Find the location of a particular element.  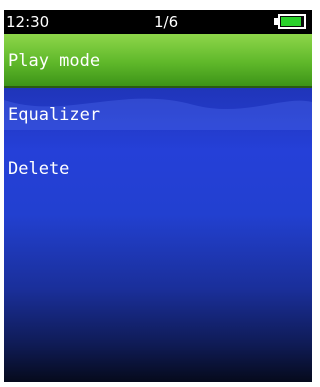

battery-level is located at coordinates (291, 21).